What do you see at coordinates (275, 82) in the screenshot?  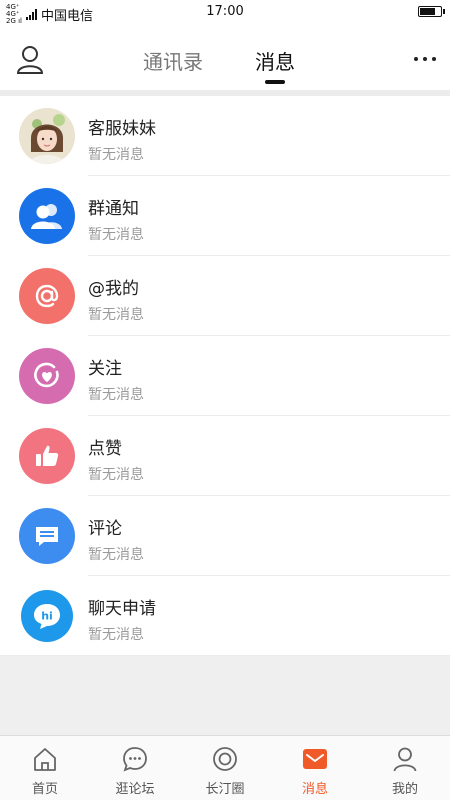 I see `active-tab-indicator` at bounding box center [275, 82].